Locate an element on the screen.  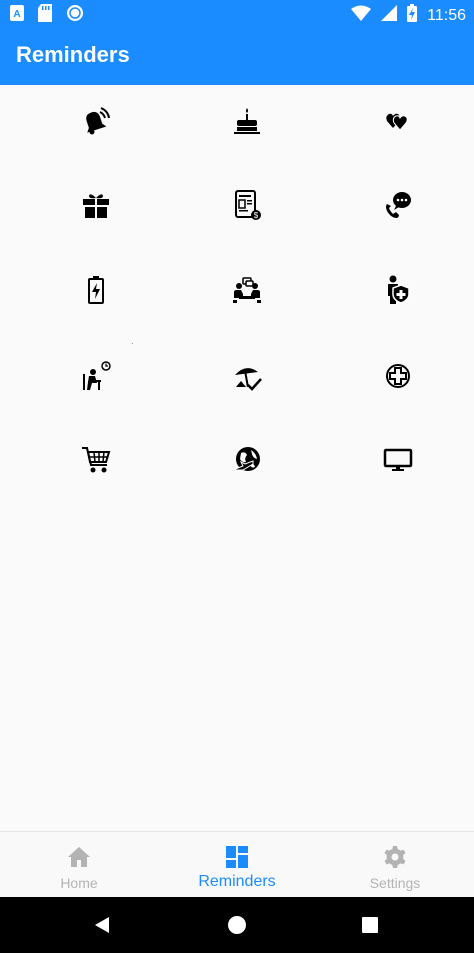
circle-notification-icon is located at coordinates (75, 15).